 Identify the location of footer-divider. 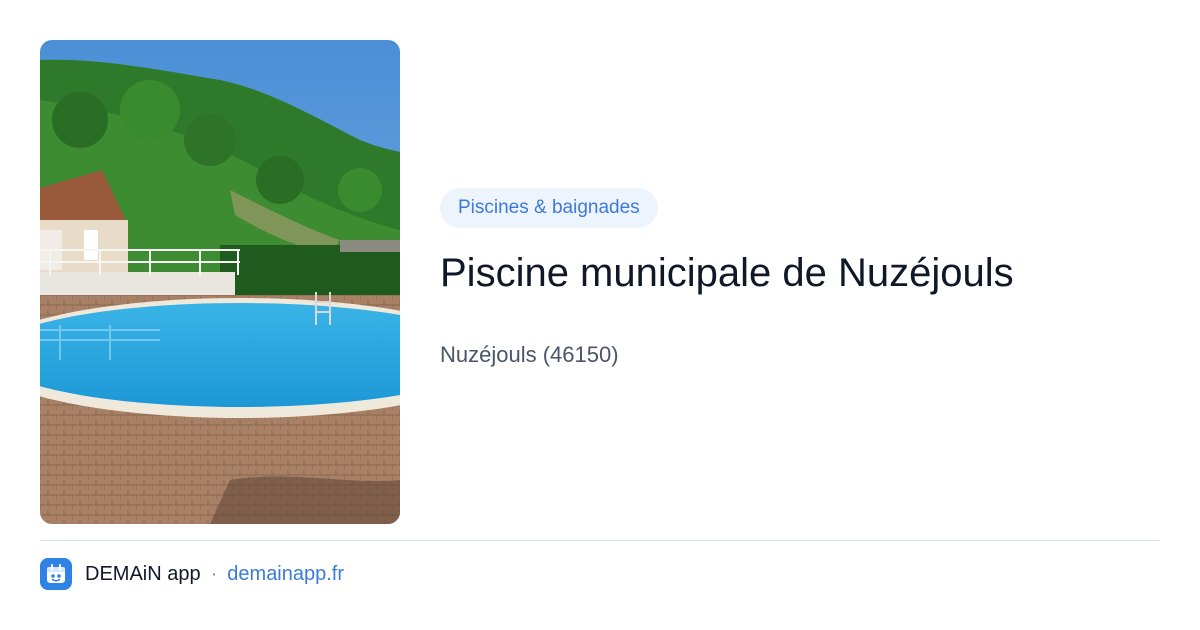
(600, 540).